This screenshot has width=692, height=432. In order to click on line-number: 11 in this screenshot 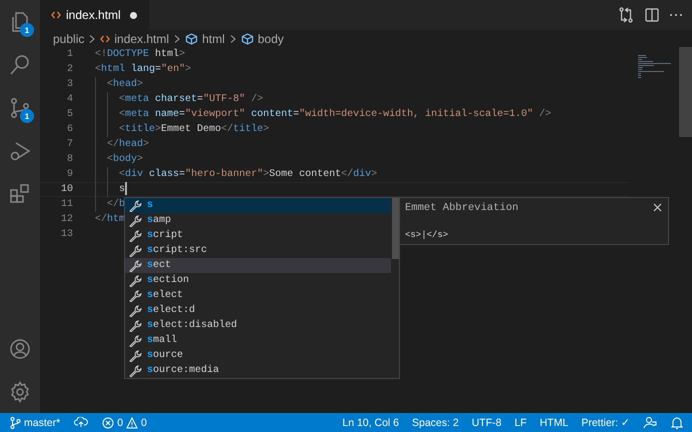, I will do `click(66, 204)`.